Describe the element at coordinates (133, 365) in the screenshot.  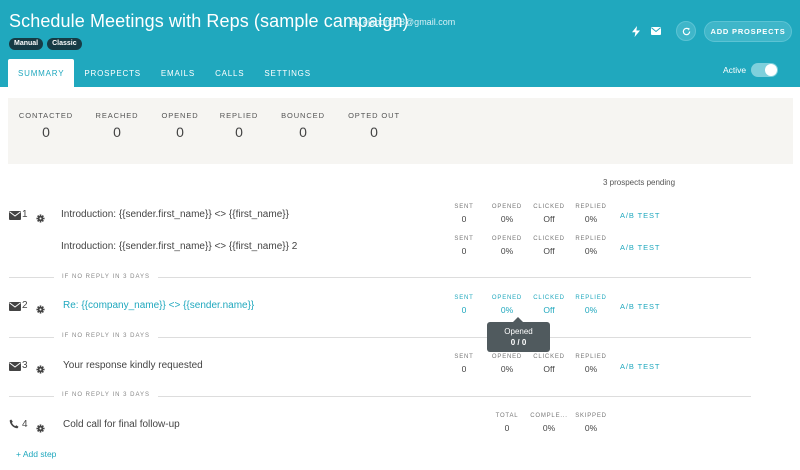
I see `step-email-subject: Your response kindly requested` at that location.